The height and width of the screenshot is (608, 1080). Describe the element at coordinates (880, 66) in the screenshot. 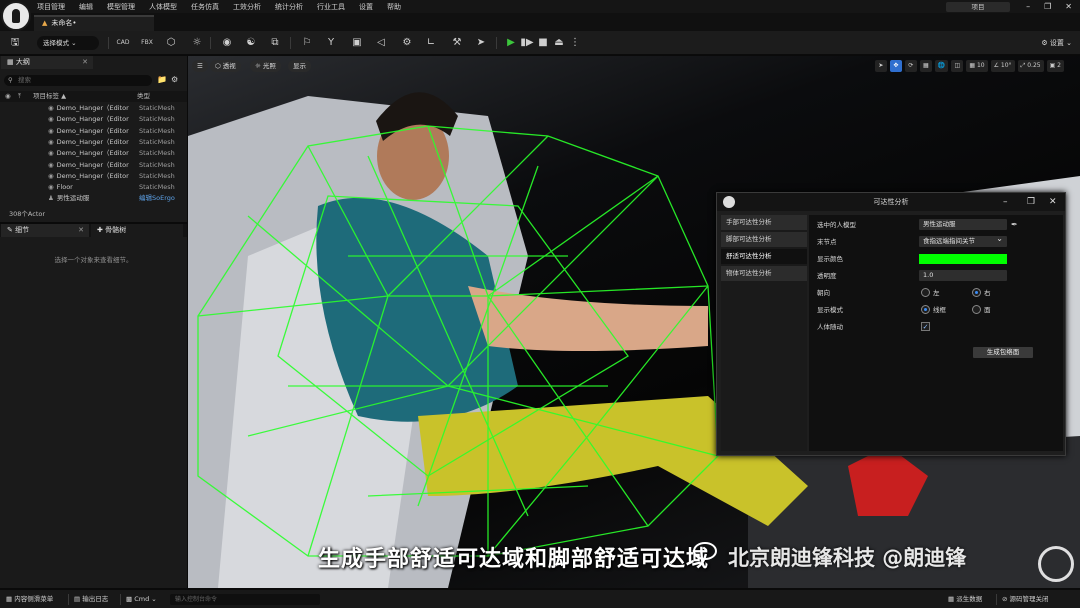

I see `select-tool-icon: ➤` at that location.